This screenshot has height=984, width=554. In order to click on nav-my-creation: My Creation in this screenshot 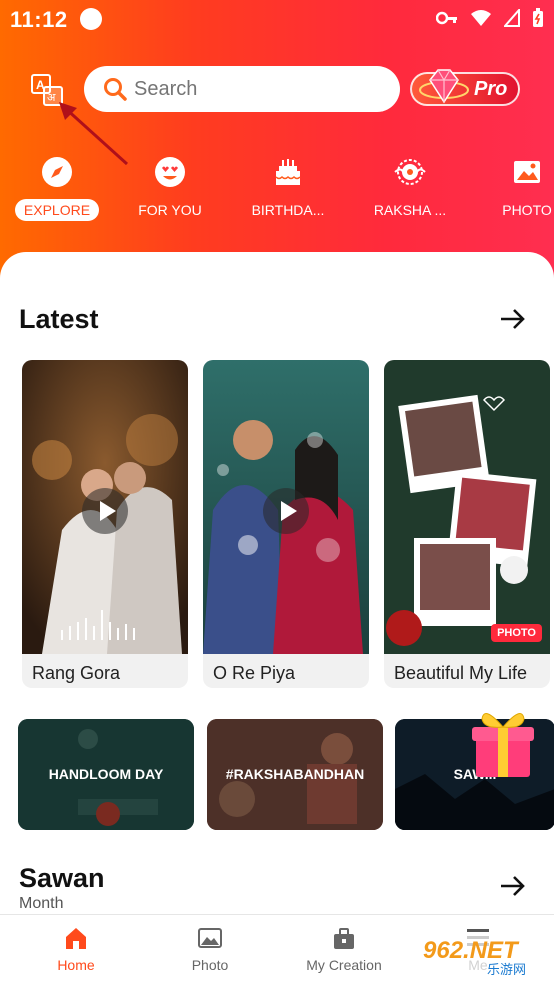, I will do `click(344, 949)`.